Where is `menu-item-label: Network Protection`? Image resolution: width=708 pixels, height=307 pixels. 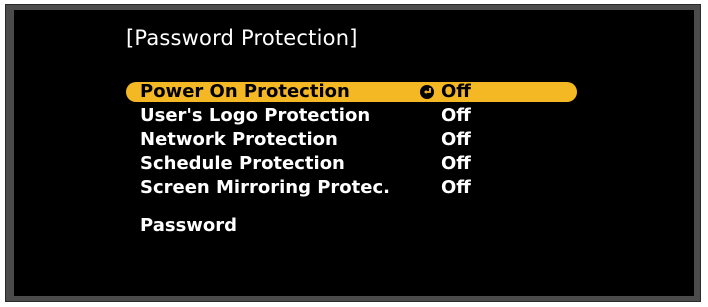 menu-item-label: Network Protection is located at coordinates (239, 139).